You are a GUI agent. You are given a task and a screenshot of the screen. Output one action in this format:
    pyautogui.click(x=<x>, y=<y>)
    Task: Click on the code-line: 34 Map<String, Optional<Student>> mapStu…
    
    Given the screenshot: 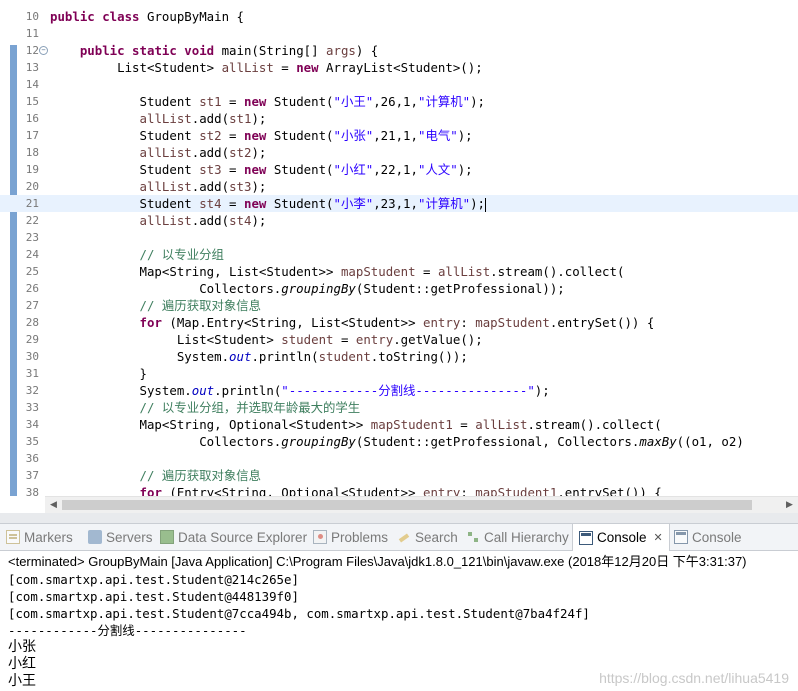 What is the action you would take?
    pyautogui.click(x=399, y=424)
    